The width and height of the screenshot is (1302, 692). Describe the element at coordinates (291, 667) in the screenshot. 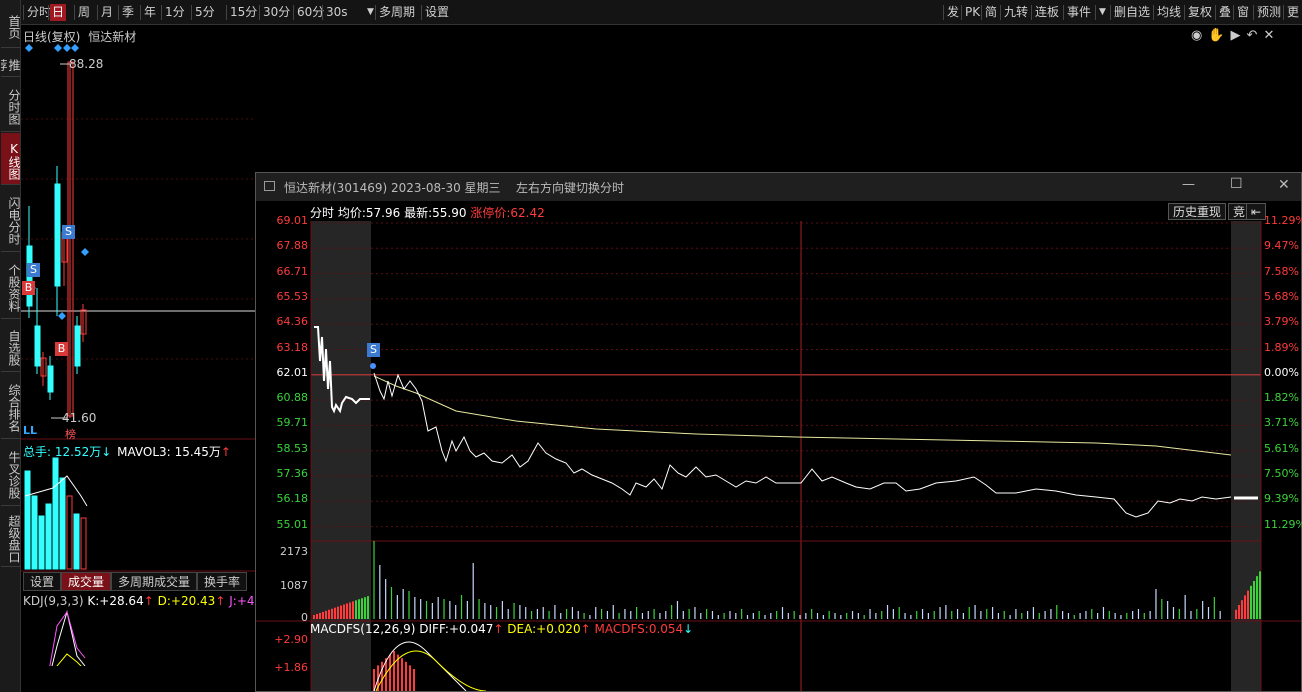

I see `macd-tick-label: +1.86` at that location.